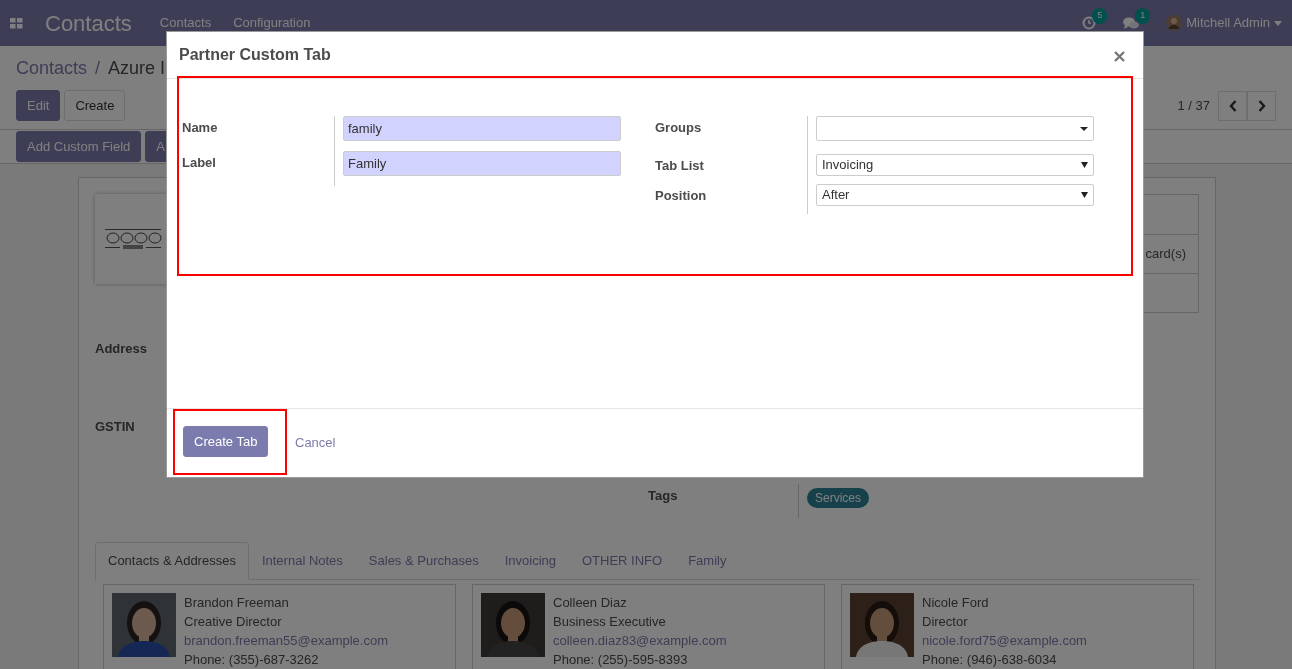 Image resolution: width=1292 pixels, height=669 pixels. What do you see at coordinates (1143, 16) in the screenshot?
I see `message-count-badge: 1` at bounding box center [1143, 16].